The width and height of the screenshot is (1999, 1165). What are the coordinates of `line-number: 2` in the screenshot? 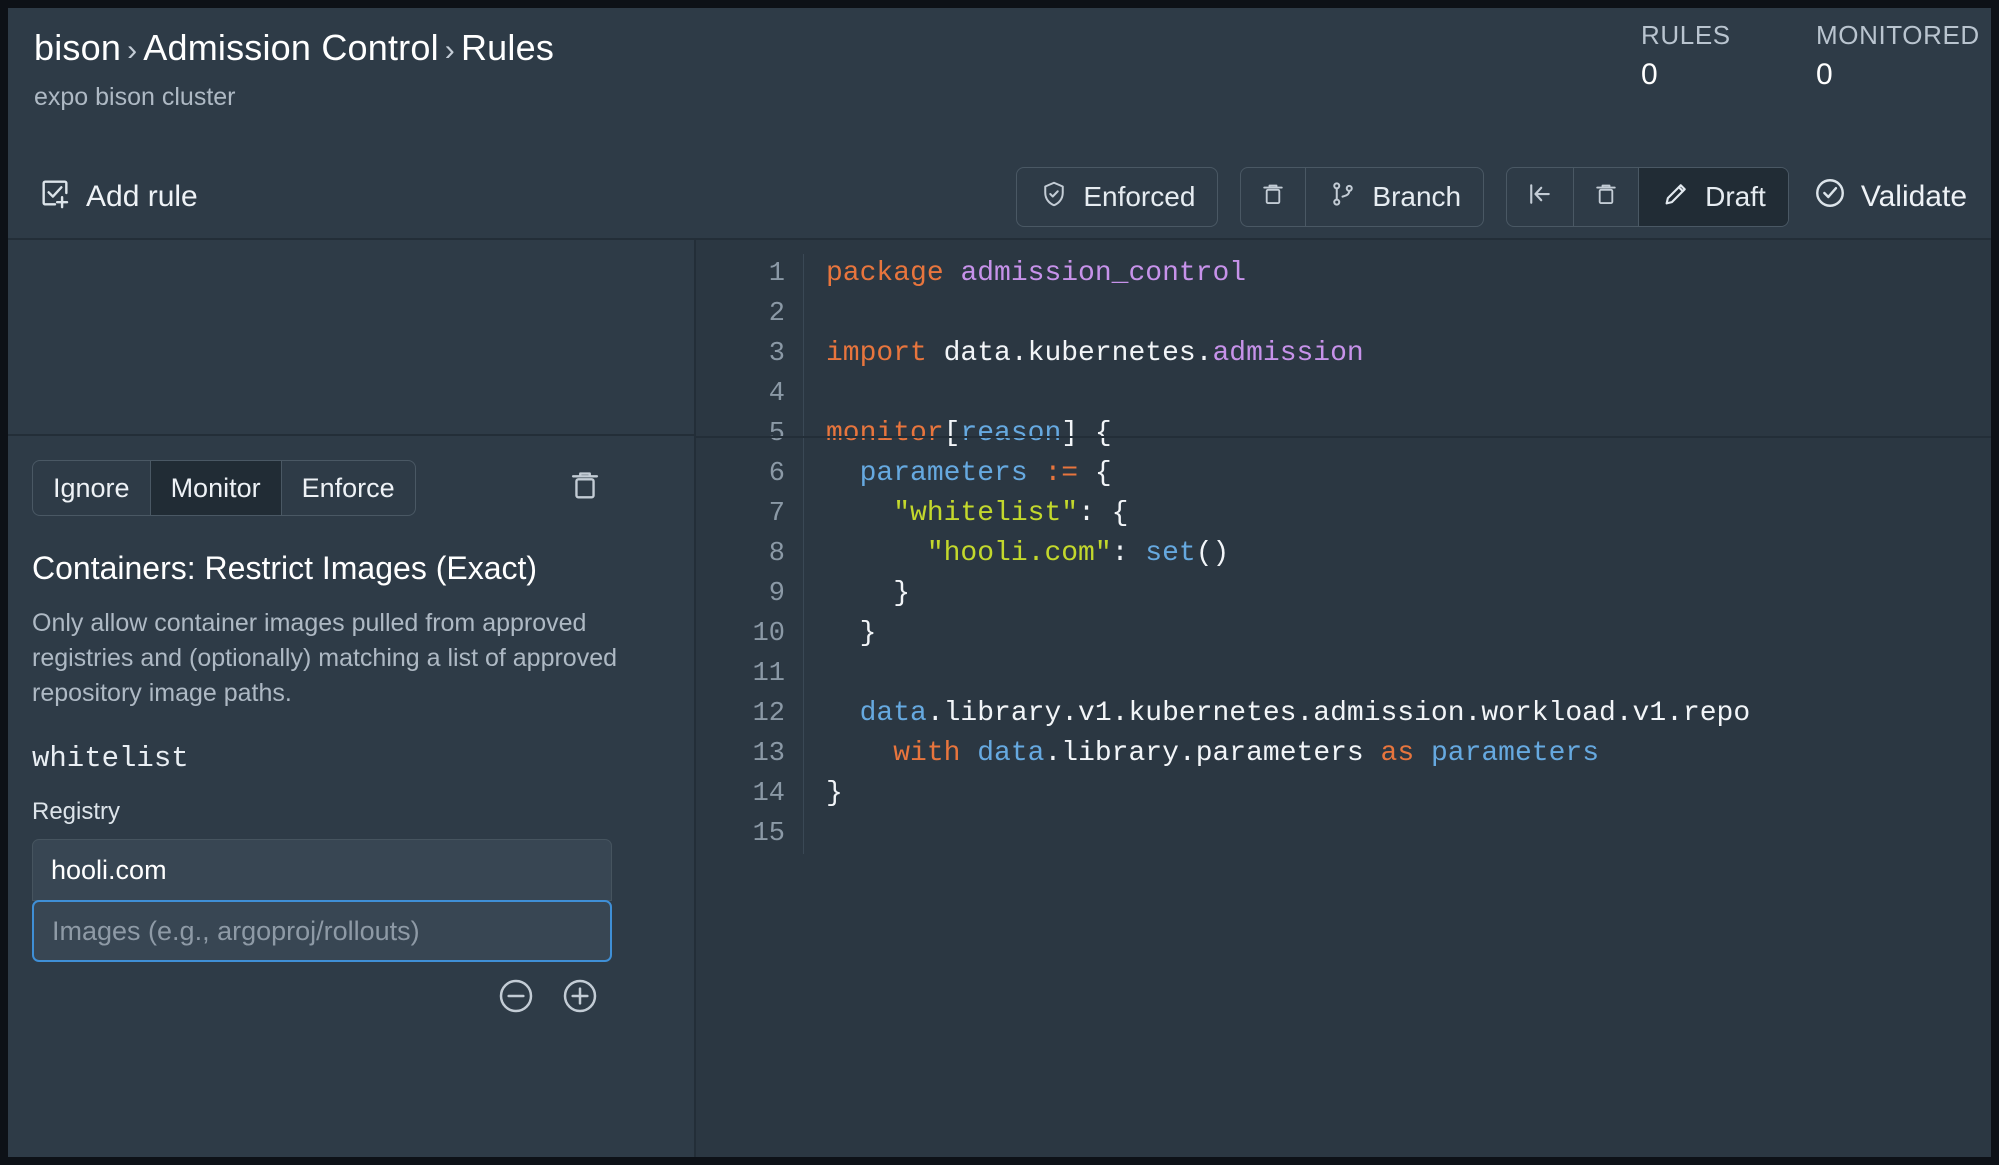 It's located at (750, 314).